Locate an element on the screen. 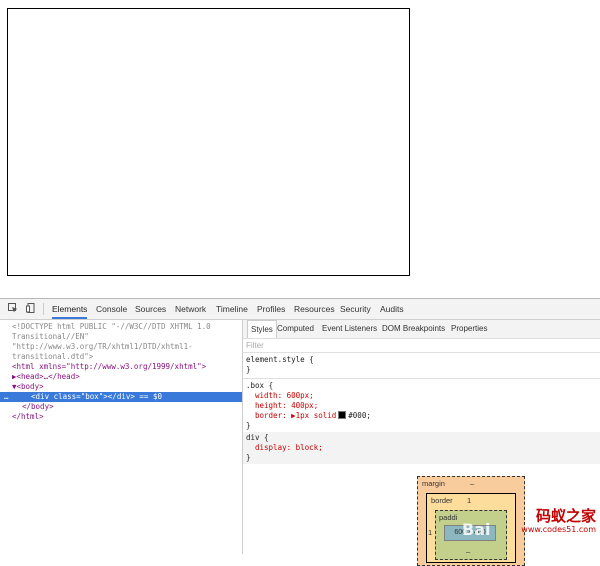  tab-styles: Styles is located at coordinates (262, 329).